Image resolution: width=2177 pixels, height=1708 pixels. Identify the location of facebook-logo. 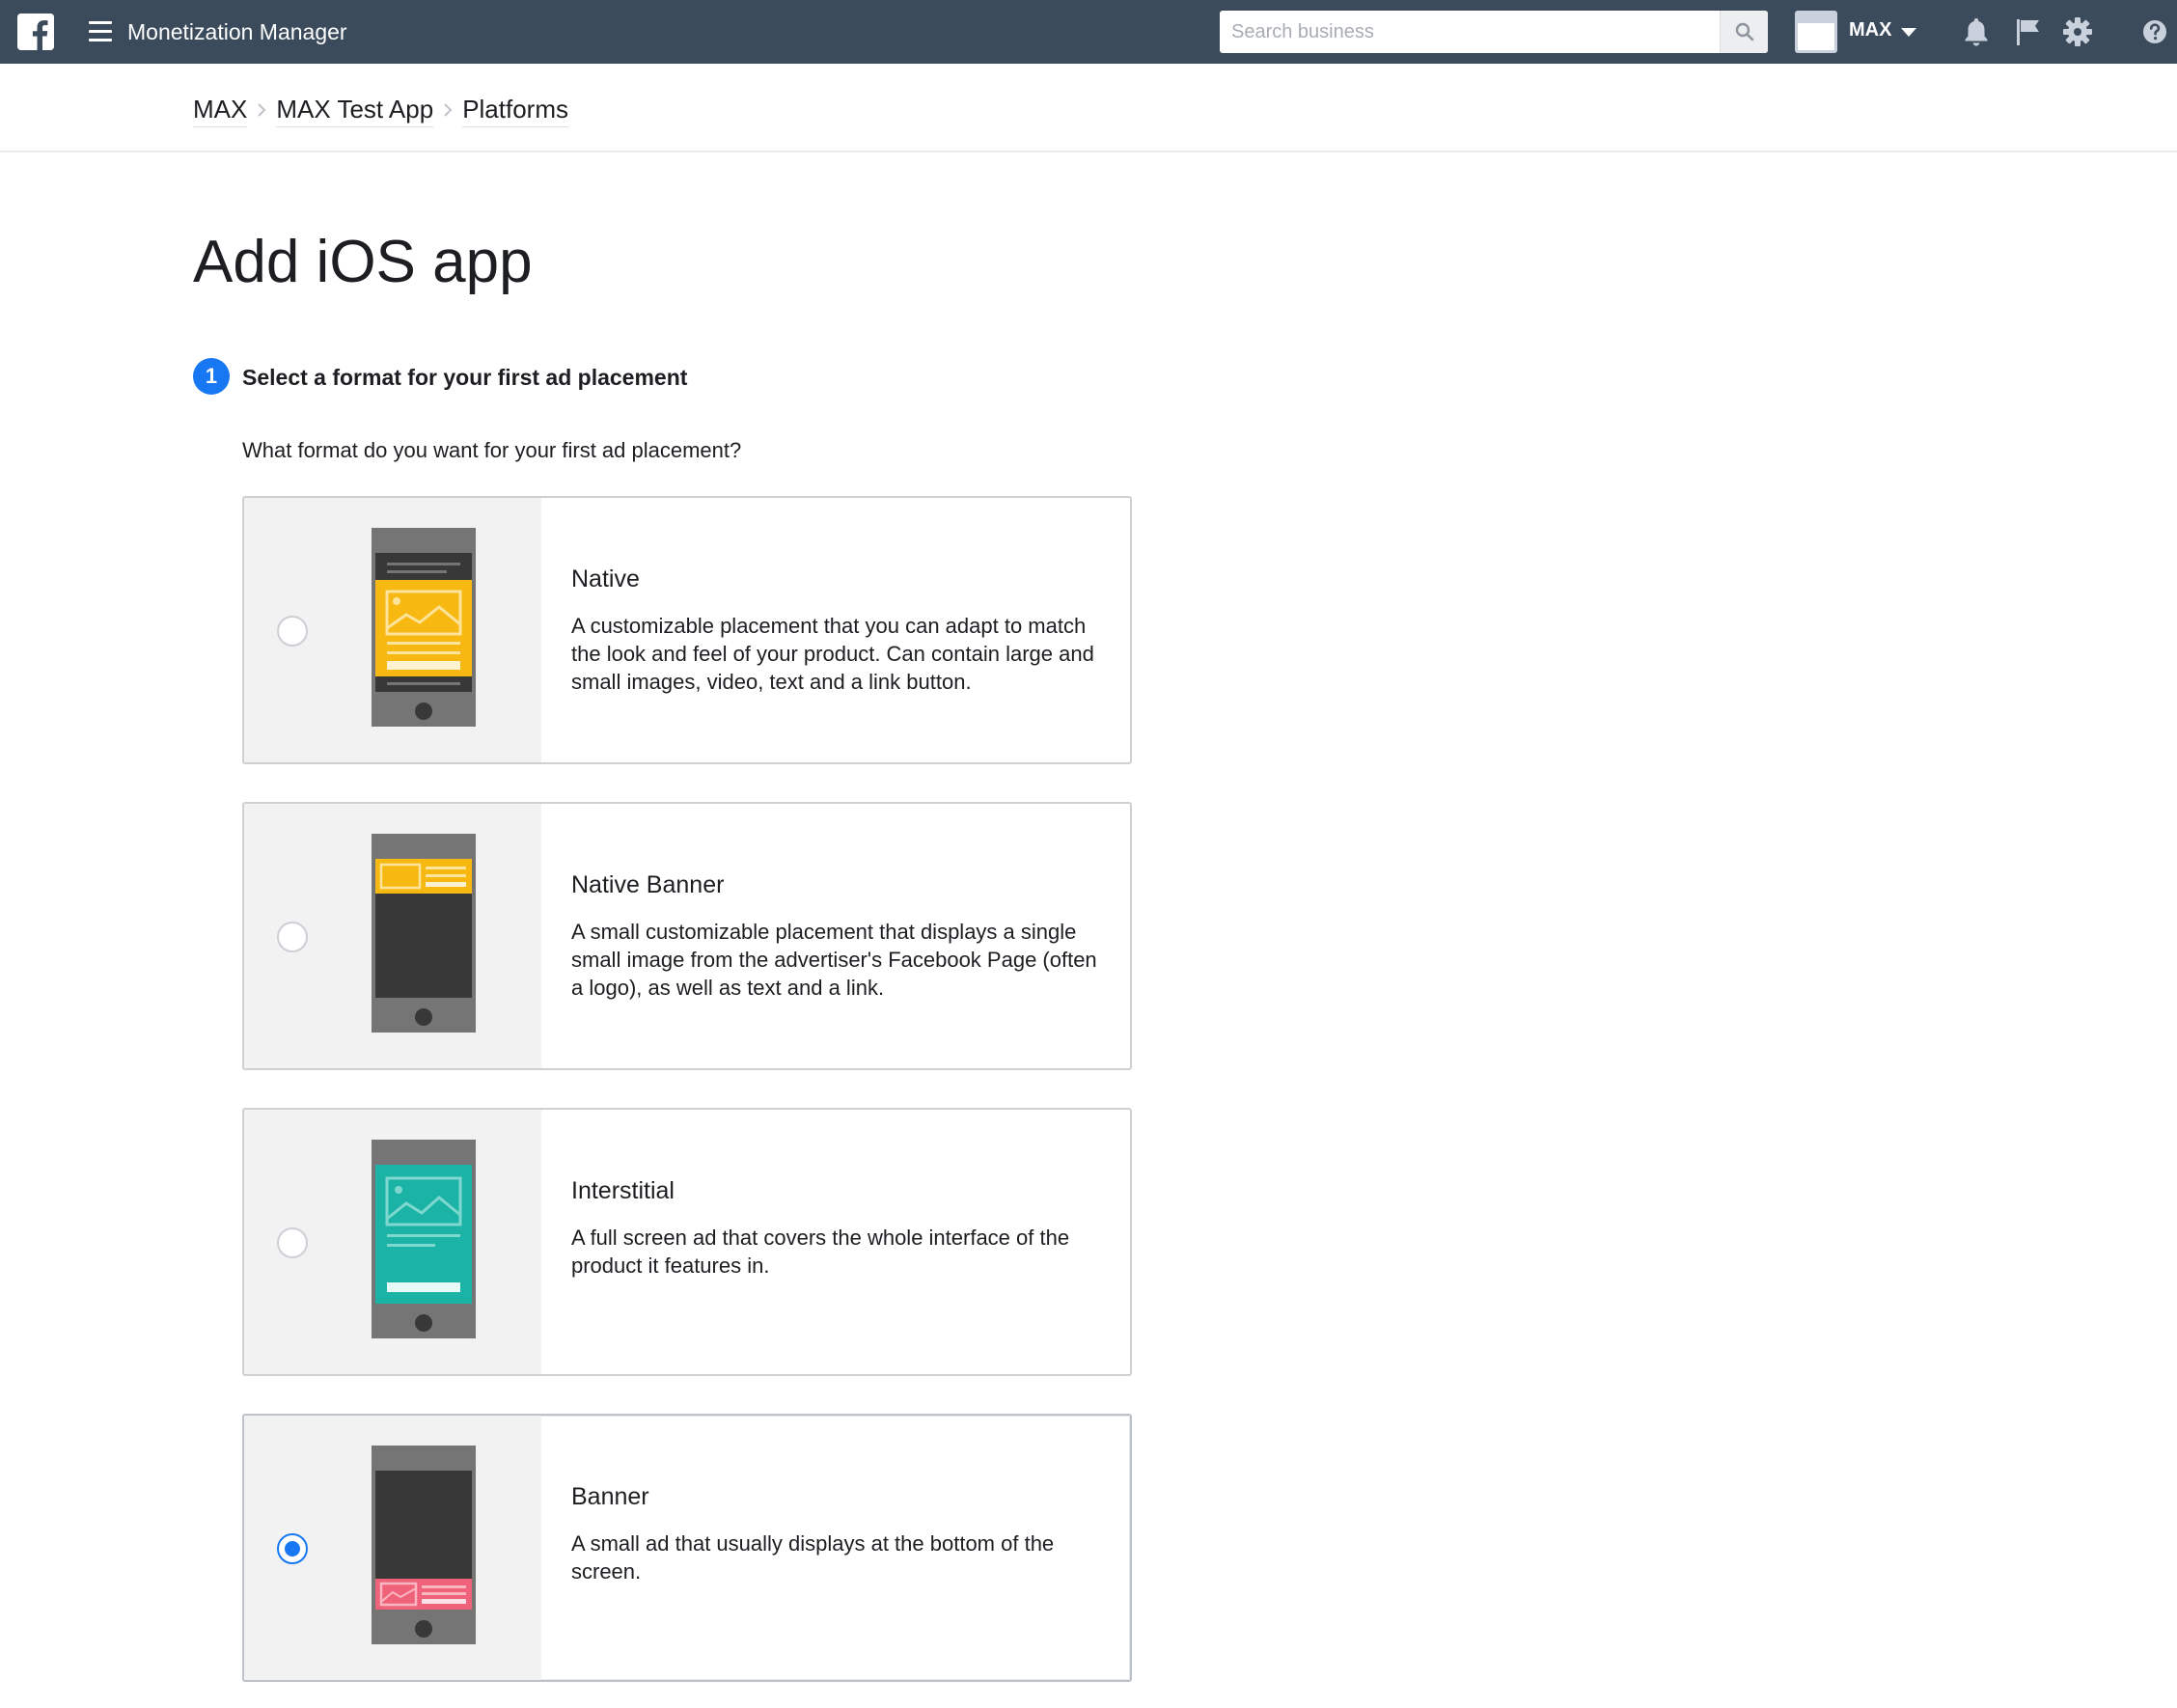
(35, 32).